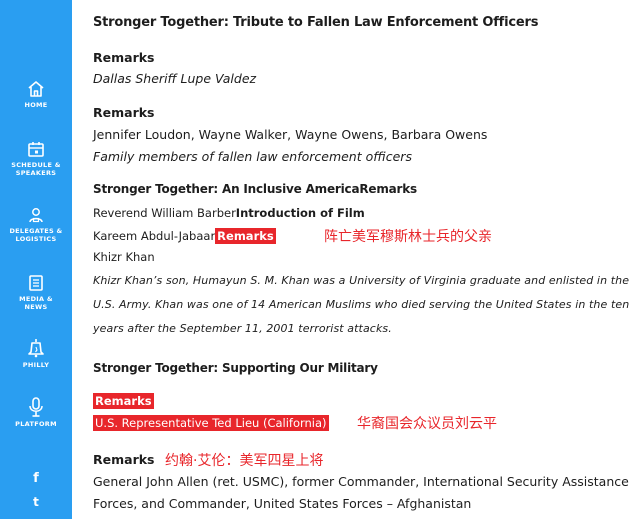 This screenshot has height=519, width=640. I want to click on sidebar-item-platform: PLATFORM, so click(36, 412).